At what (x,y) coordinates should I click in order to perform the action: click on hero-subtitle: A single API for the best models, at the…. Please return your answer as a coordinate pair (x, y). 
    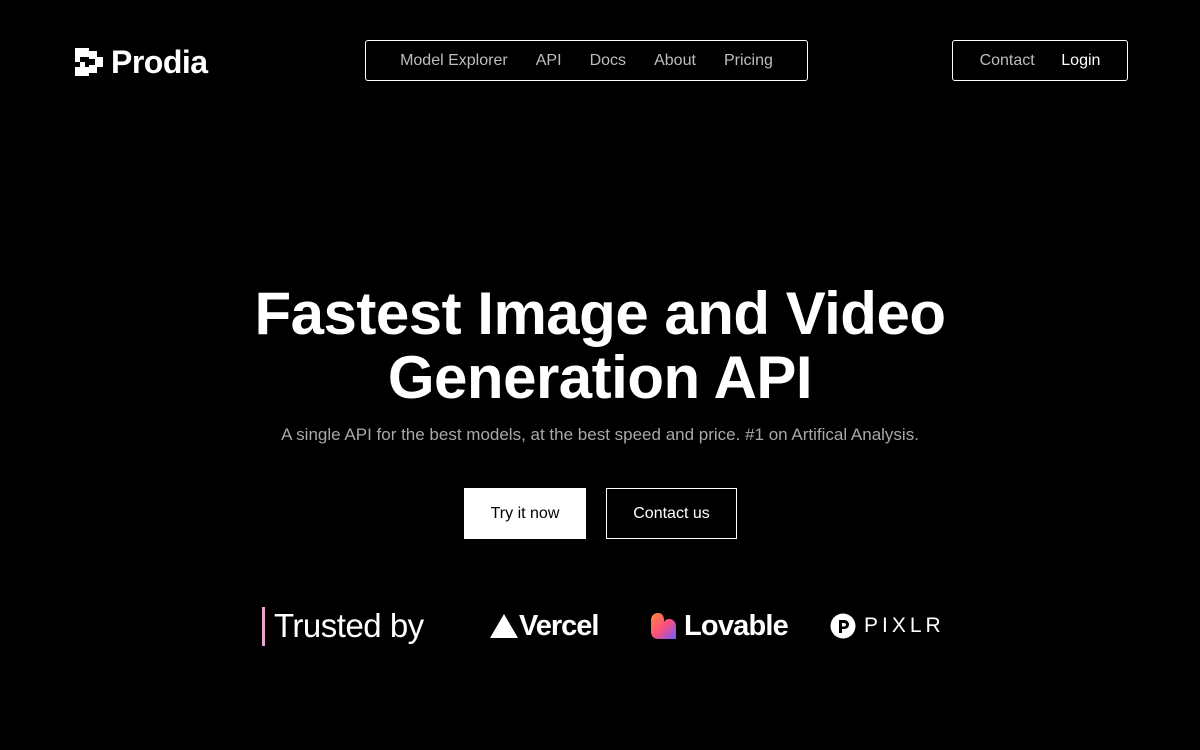
    Looking at the image, I should click on (600, 434).